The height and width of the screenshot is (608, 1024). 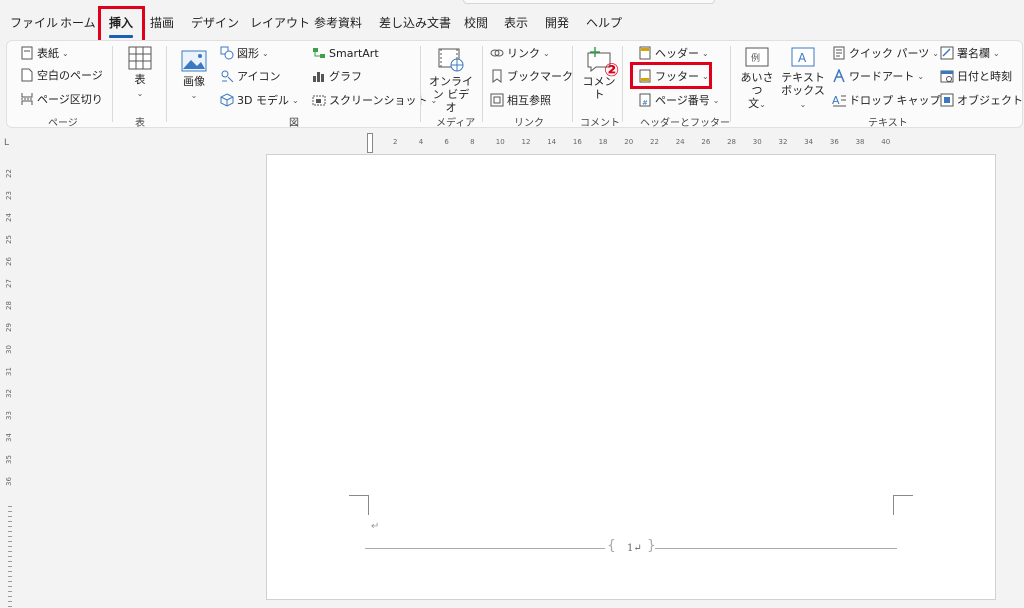 I want to click on search-box, so click(x=589, y=2).